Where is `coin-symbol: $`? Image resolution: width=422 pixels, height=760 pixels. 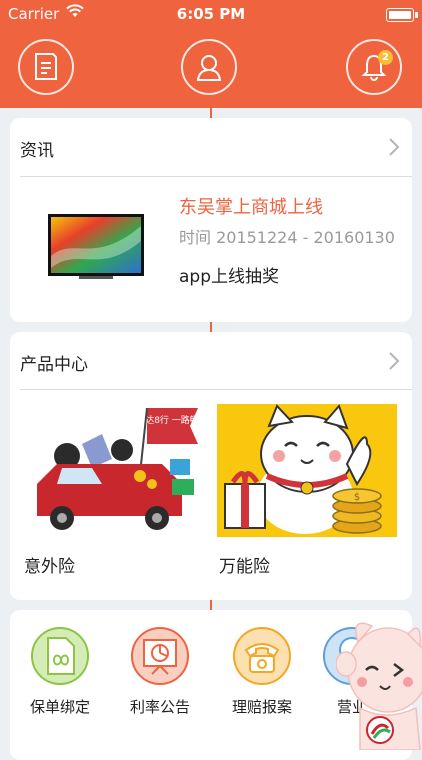
coin-symbol: $ is located at coordinates (357, 497).